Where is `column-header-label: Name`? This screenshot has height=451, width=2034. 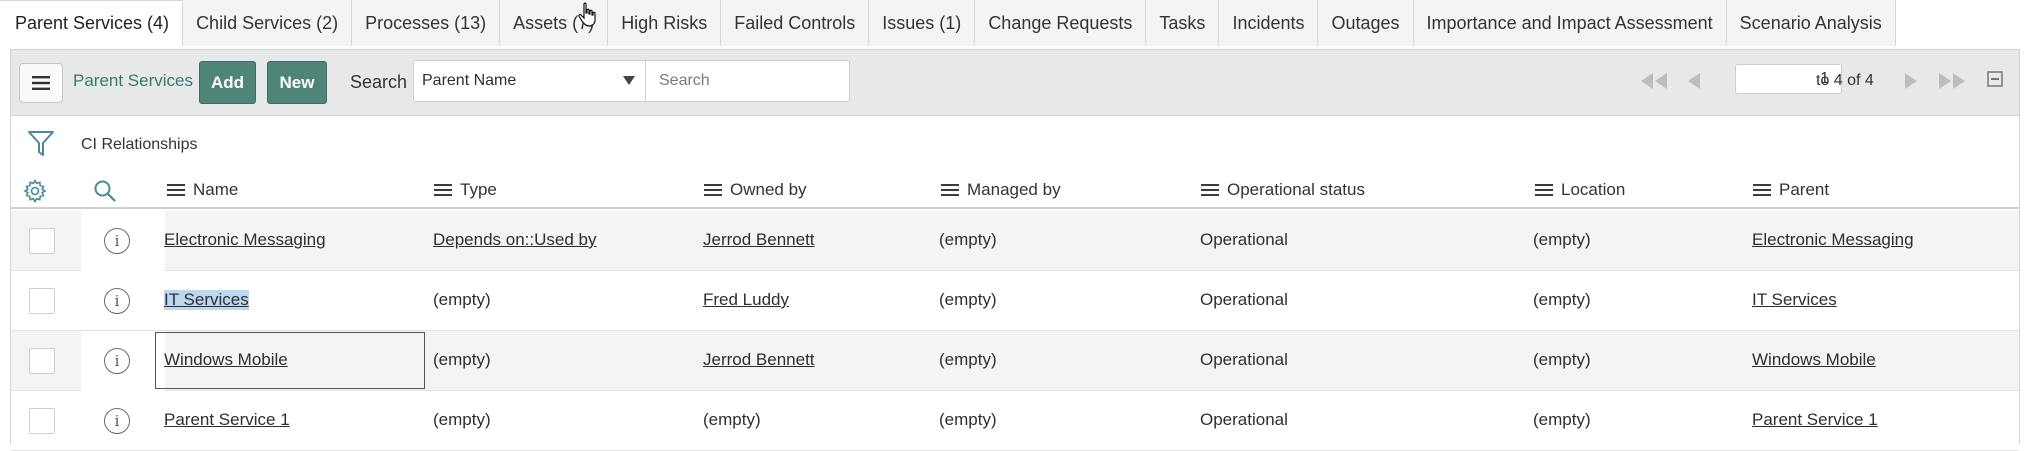 column-header-label: Name is located at coordinates (216, 189).